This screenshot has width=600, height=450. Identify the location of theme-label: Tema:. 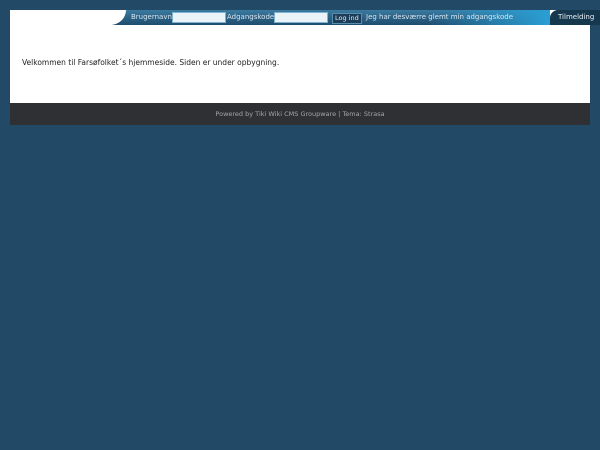
(352, 114).